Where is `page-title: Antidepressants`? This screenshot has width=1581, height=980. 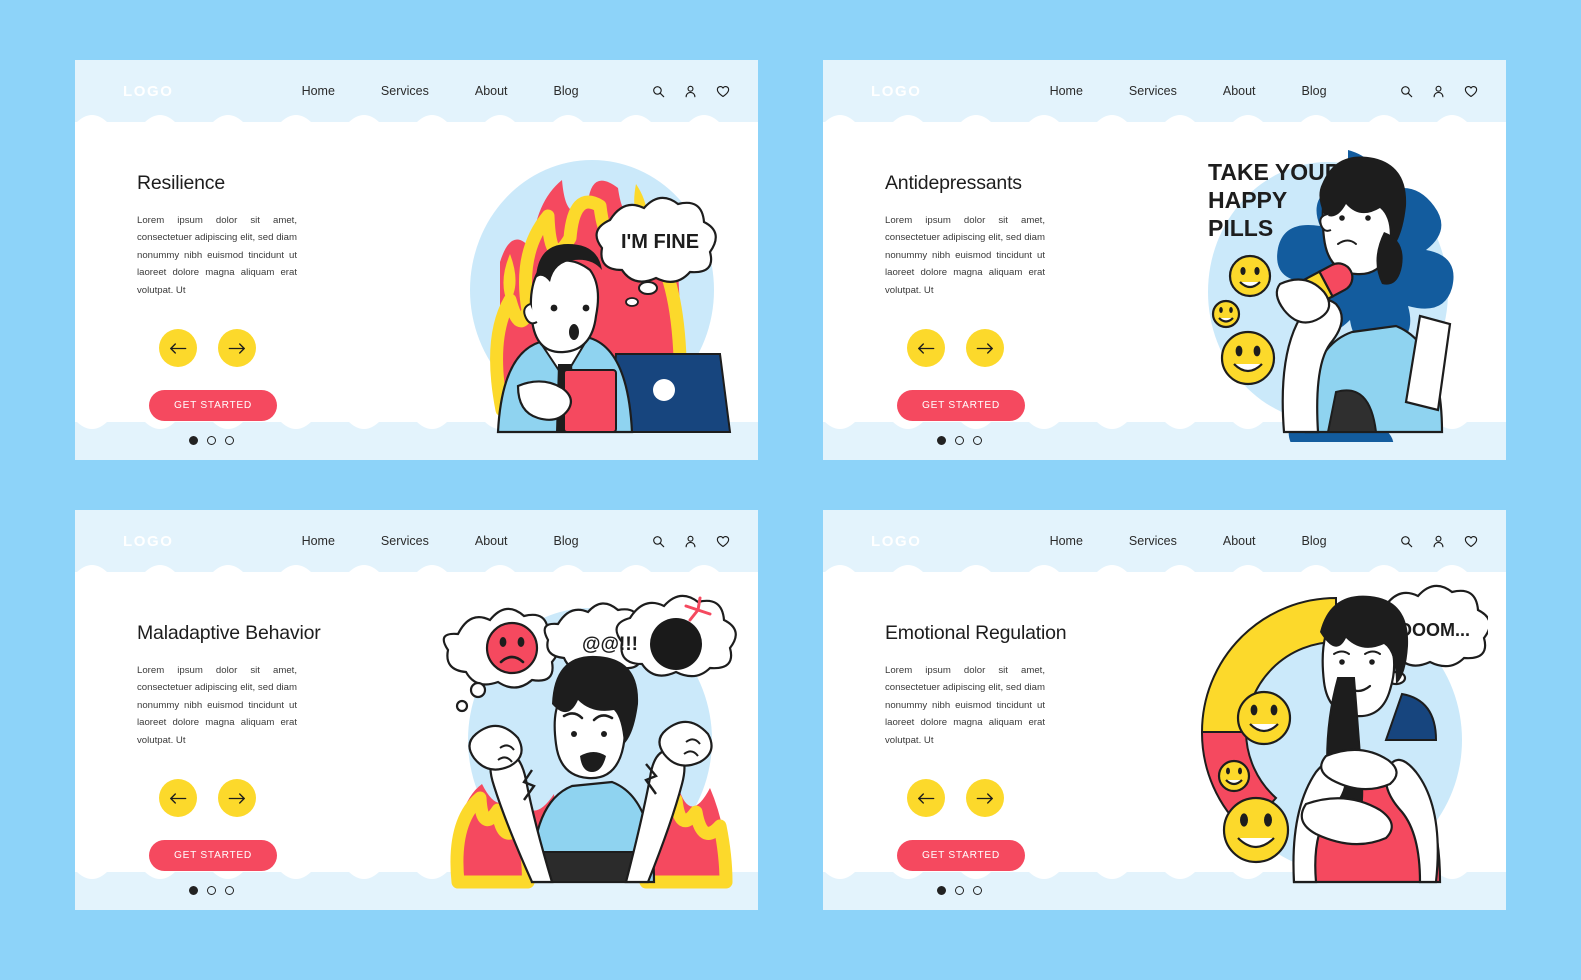 page-title: Antidepressants is located at coordinates (953, 183).